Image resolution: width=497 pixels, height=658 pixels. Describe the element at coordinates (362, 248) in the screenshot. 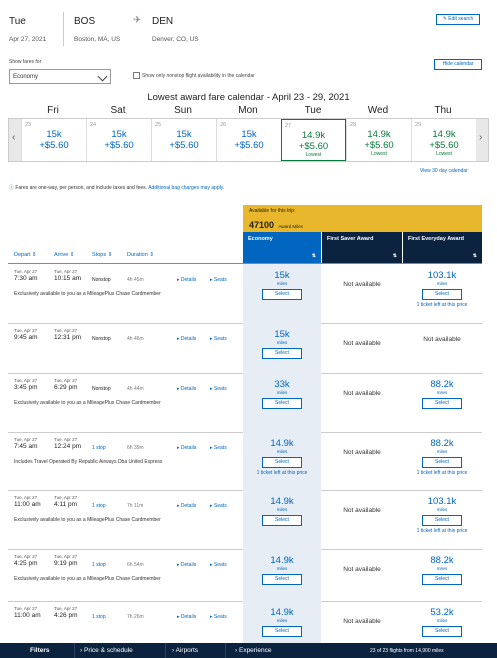

I see `col-saver: First Saver Award ⇅` at that location.